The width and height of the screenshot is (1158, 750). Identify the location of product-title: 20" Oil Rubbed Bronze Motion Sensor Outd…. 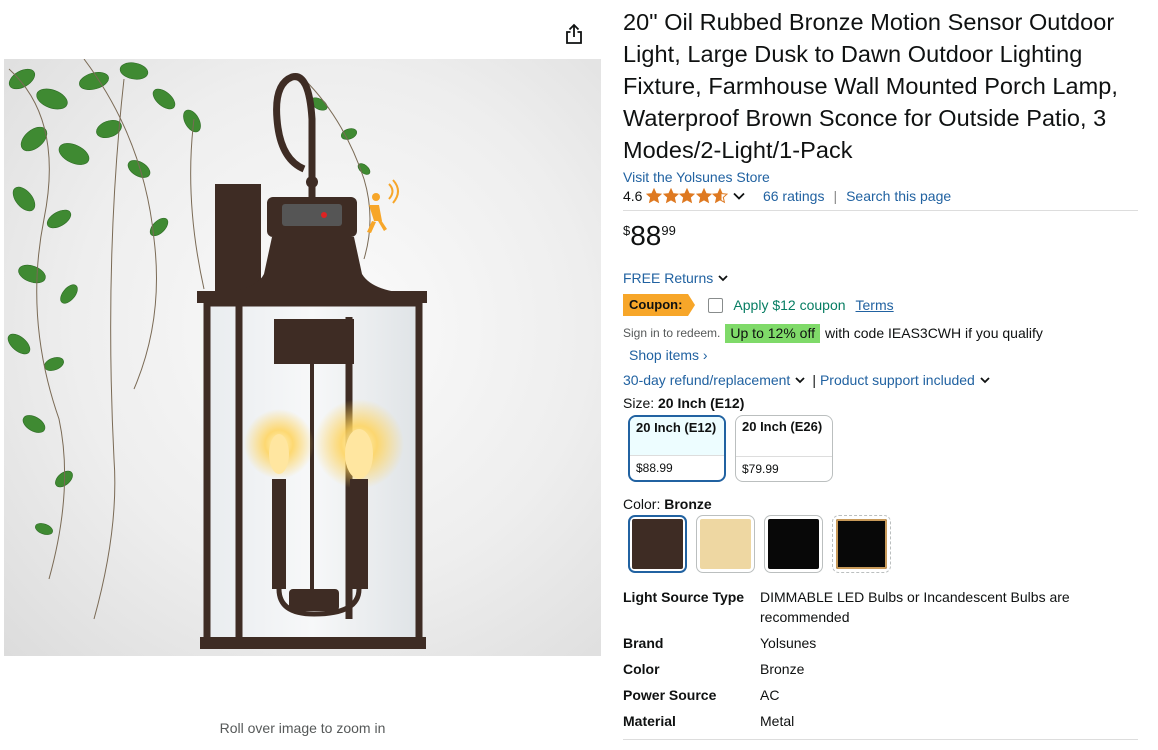
(870, 86).